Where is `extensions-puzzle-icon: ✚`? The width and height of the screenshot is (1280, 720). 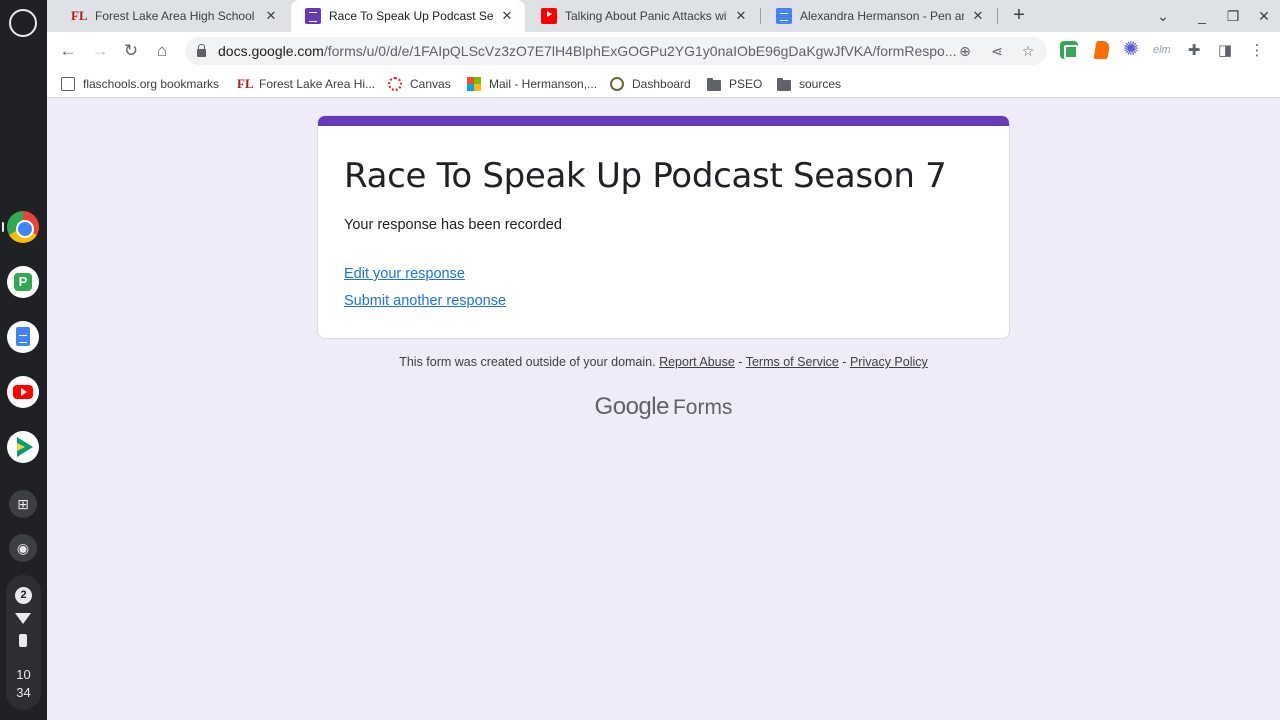 extensions-puzzle-icon: ✚ is located at coordinates (1194, 51).